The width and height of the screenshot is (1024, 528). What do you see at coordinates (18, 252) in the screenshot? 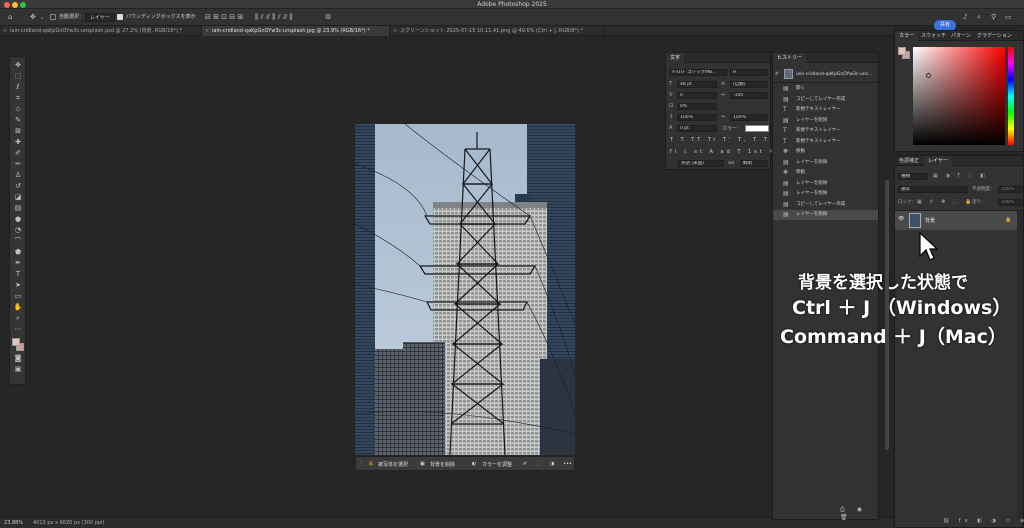
I see `patch-tool-icon: ⬟` at bounding box center [18, 252].